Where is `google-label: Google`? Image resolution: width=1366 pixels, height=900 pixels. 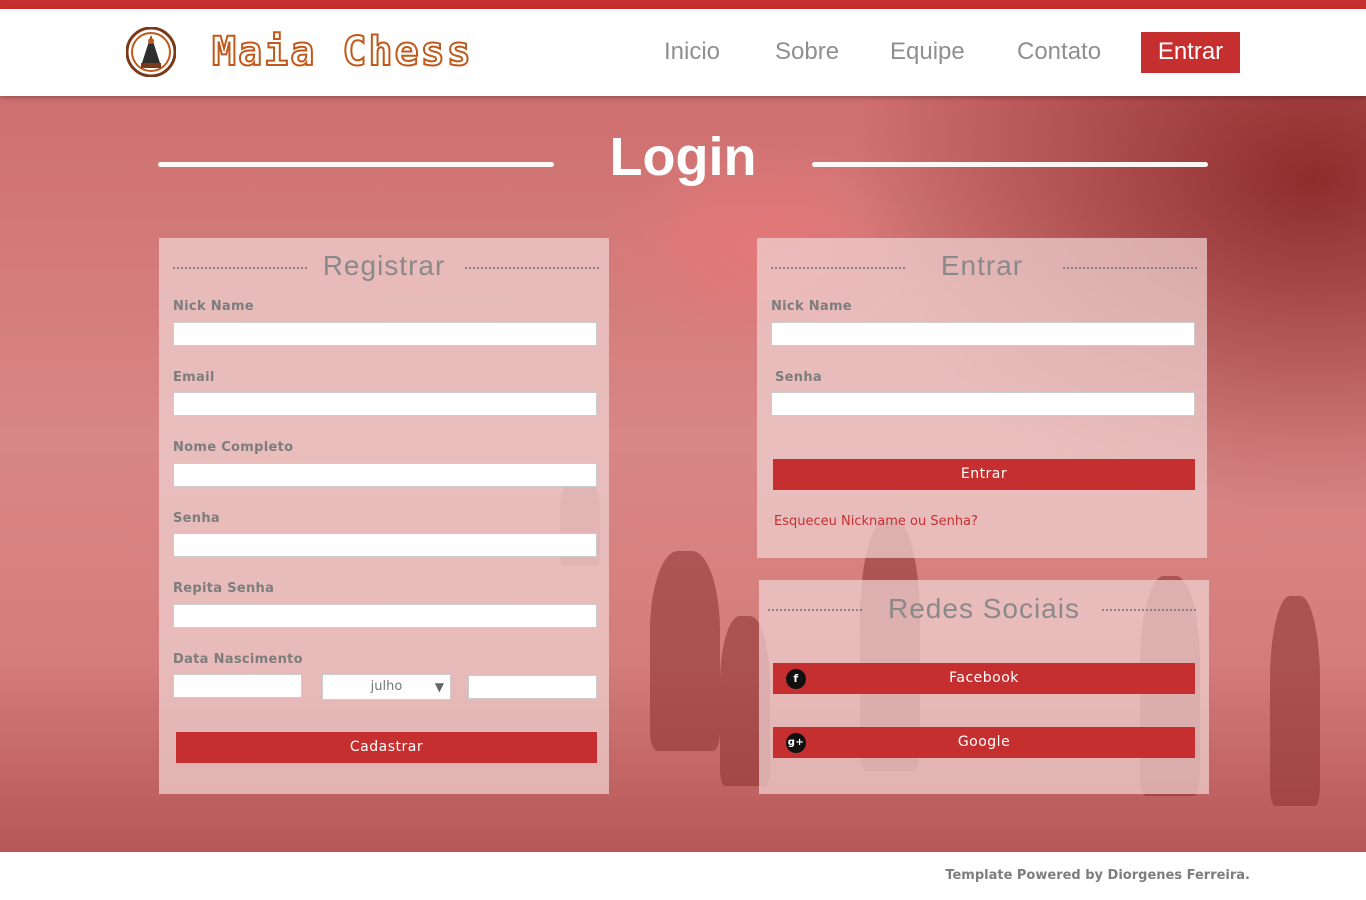 google-label: Google is located at coordinates (984, 742).